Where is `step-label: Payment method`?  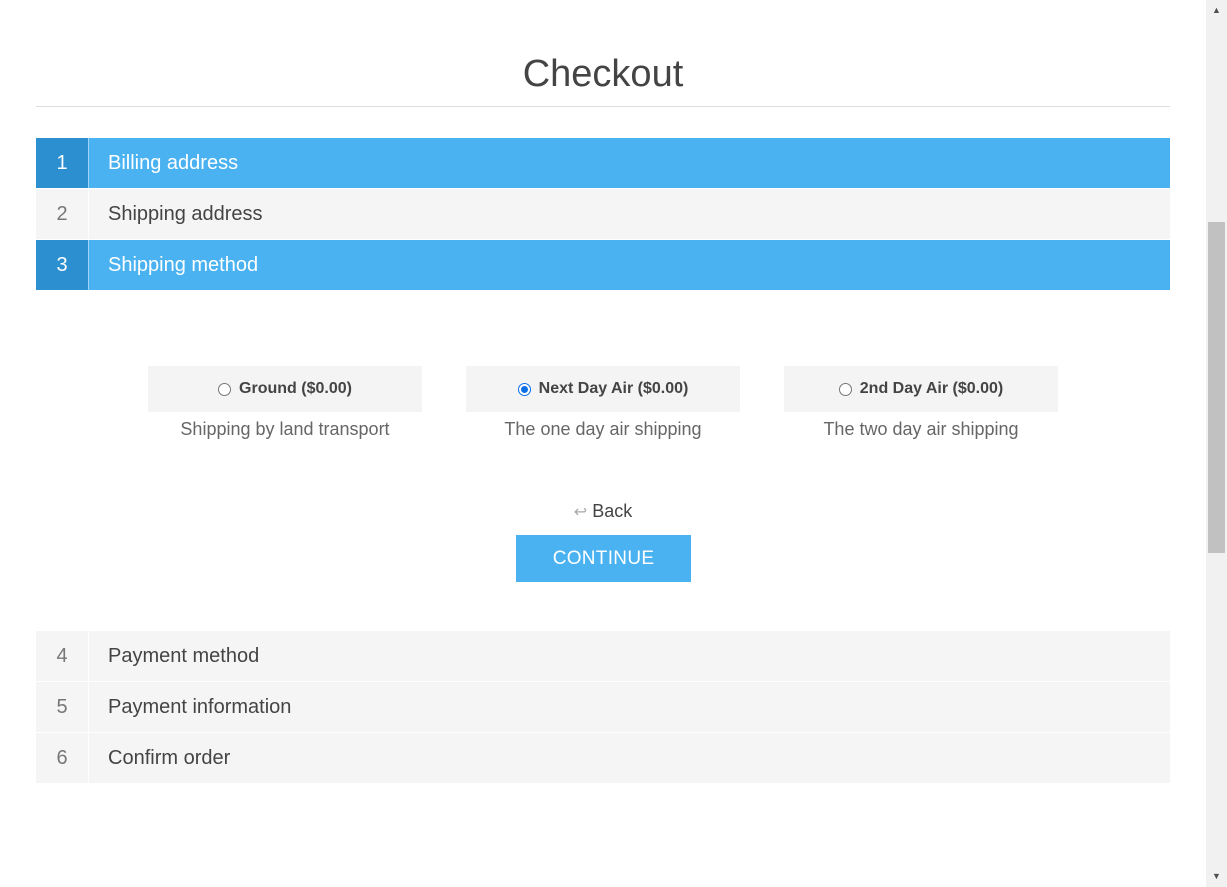 step-label: Payment method is located at coordinates (184, 656).